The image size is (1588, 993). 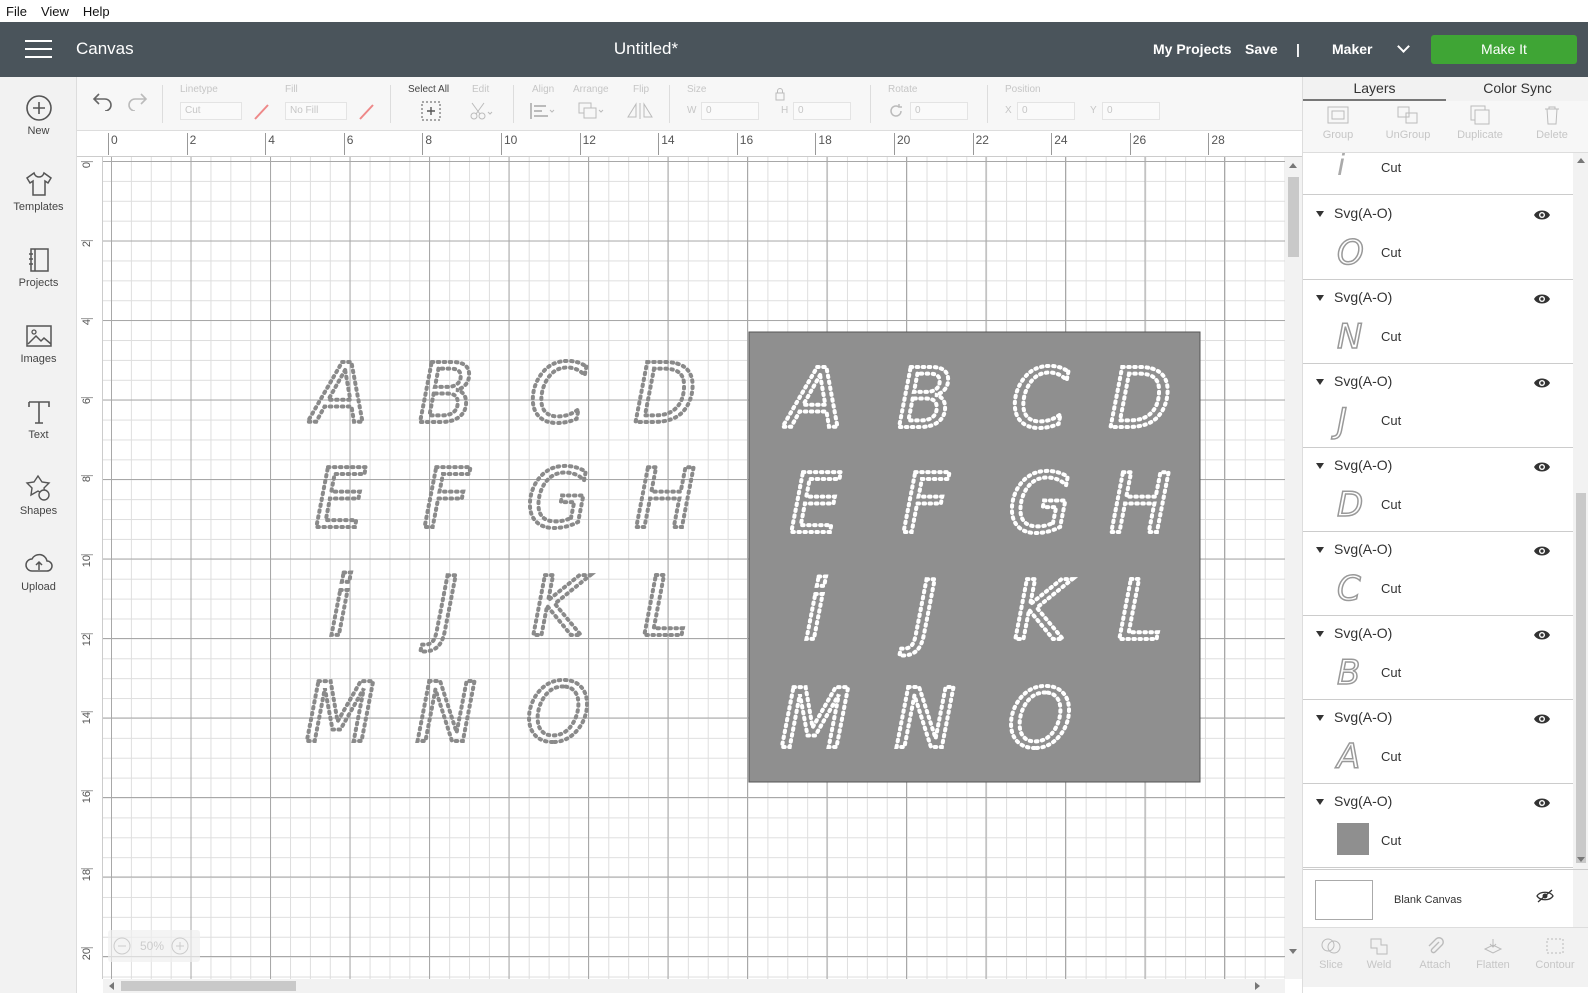 I want to click on menu-view: View, so click(x=56, y=11).